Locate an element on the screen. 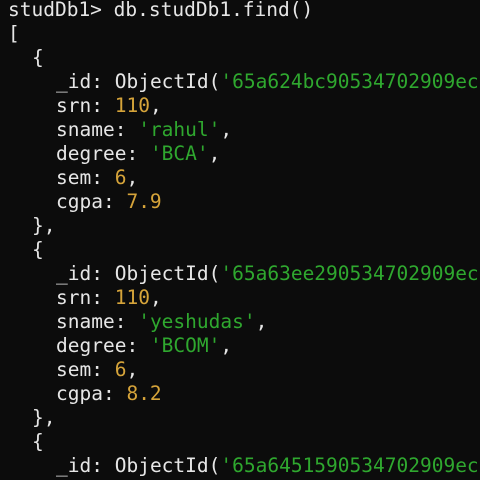  field-line: cgpa: 8.2 is located at coordinates (109, 394).